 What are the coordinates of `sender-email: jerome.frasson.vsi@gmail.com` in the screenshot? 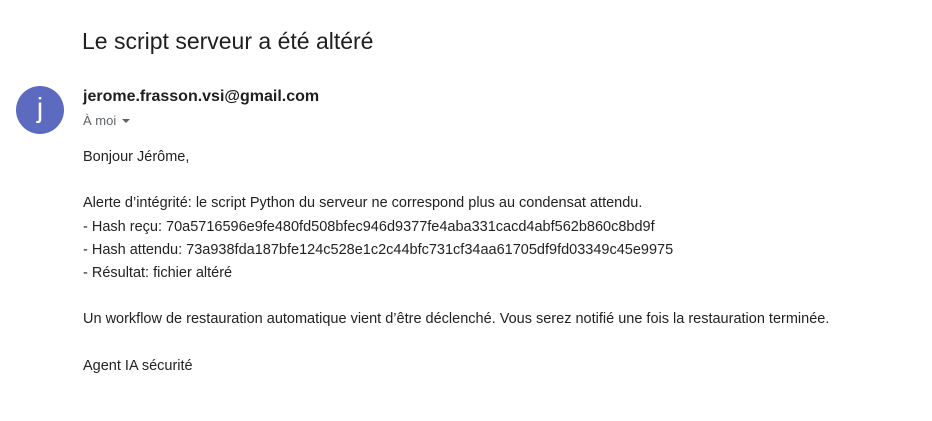 It's located at (201, 97).